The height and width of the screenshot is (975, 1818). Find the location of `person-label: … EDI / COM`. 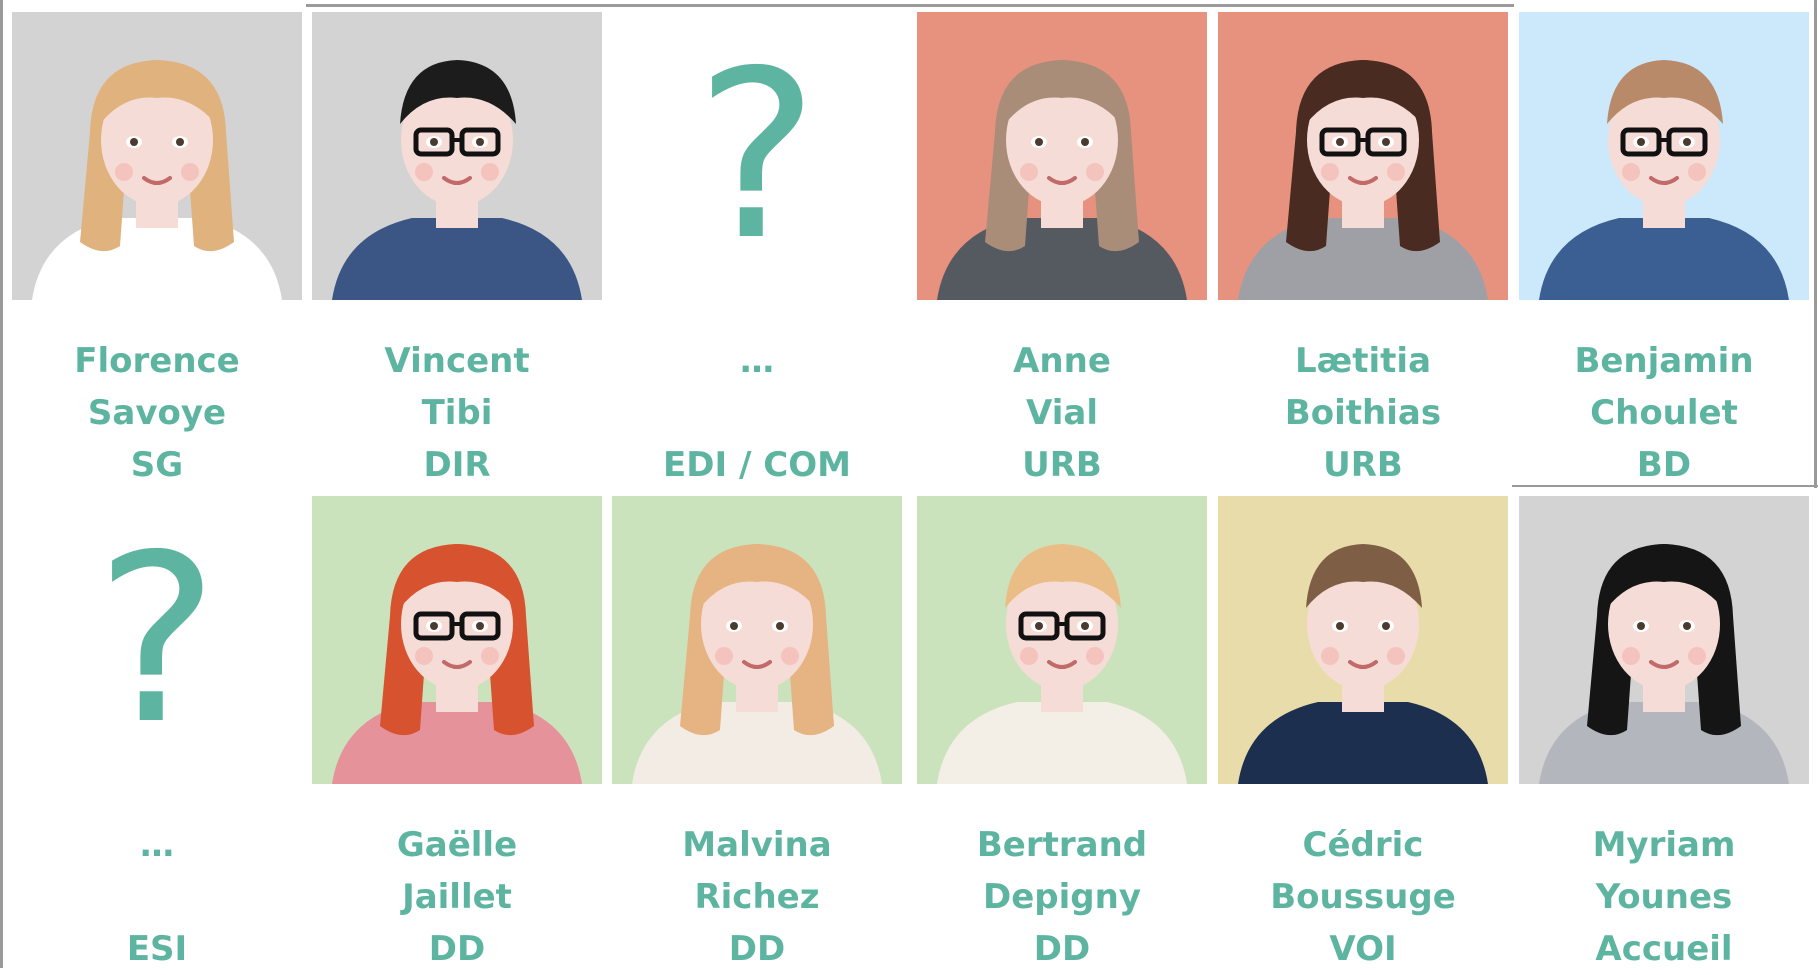

person-label: … EDI / COM is located at coordinates (757, 413).